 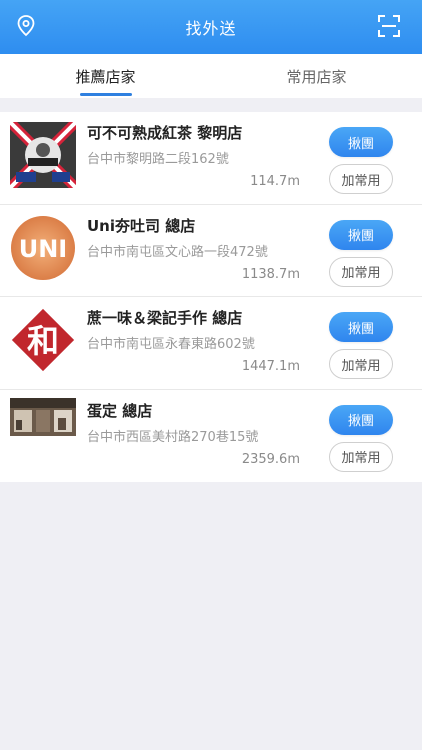 I want to click on store-address: 台中市黎明路二段162號, so click(x=158, y=159).